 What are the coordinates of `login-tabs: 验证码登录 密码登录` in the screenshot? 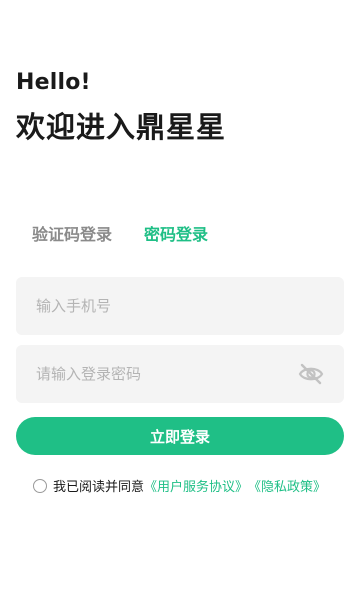 It's located at (120, 233).